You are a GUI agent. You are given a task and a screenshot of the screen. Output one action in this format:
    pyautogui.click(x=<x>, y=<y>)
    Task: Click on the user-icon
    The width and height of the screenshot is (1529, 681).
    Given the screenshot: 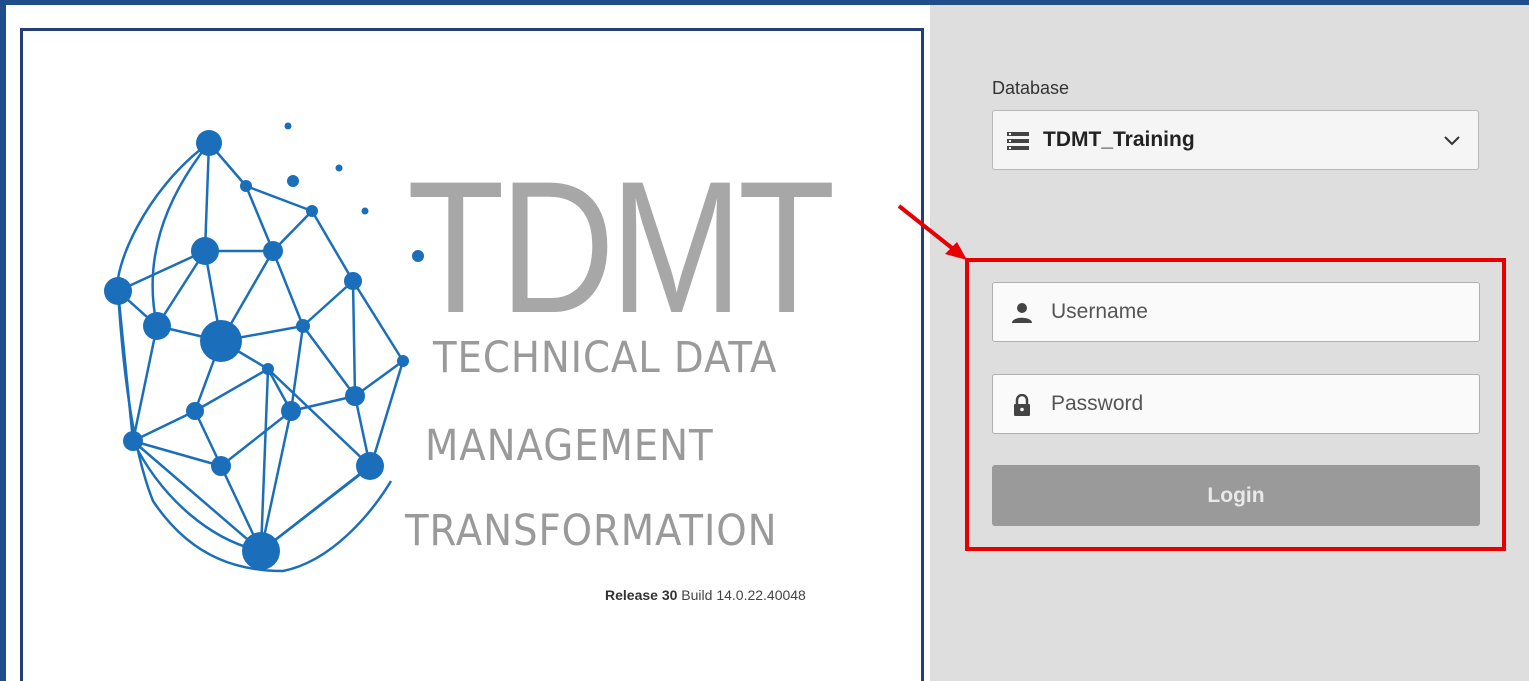 What is the action you would take?
    pyautogui.click(x=1022, y=313)
    